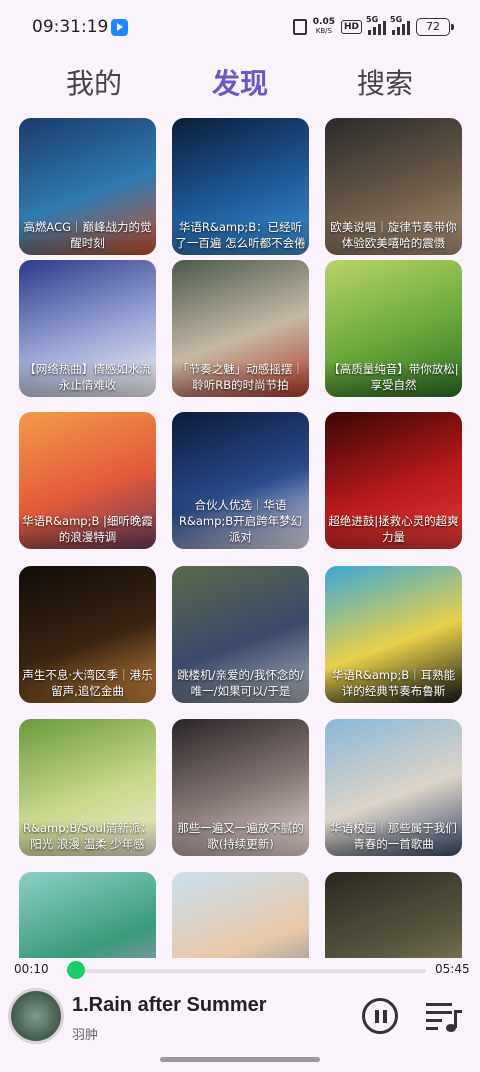  What do you see at coordinates (323, 22) in the screenshot?
I see `net-speed-value: 0.05` at bounding box center [323, 22].